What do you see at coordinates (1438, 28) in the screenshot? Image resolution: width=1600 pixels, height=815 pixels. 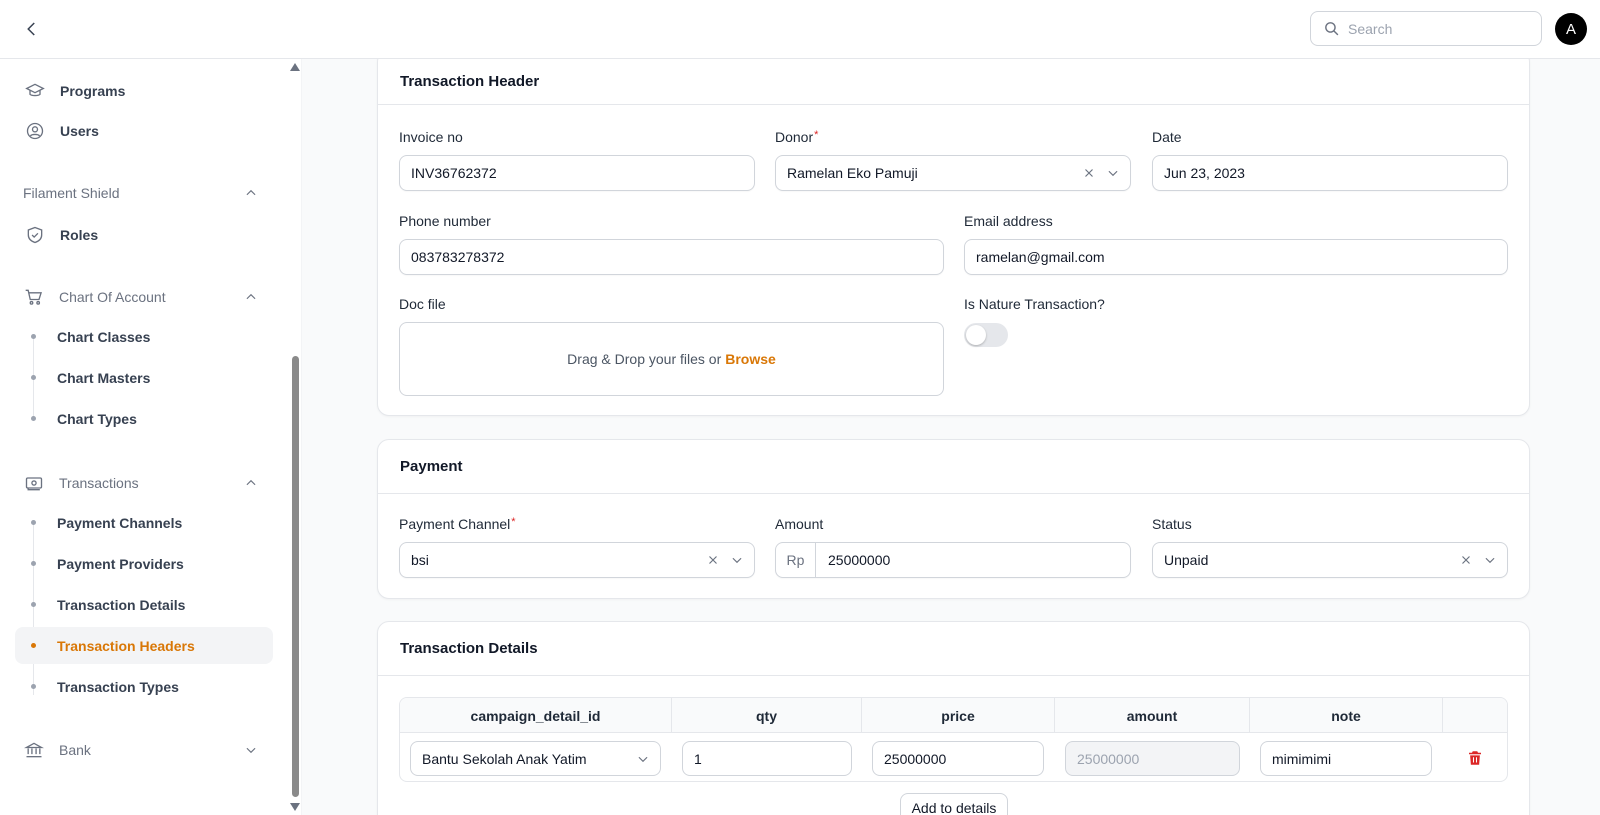 I see `search-input` at bounding box center [1438, 28].